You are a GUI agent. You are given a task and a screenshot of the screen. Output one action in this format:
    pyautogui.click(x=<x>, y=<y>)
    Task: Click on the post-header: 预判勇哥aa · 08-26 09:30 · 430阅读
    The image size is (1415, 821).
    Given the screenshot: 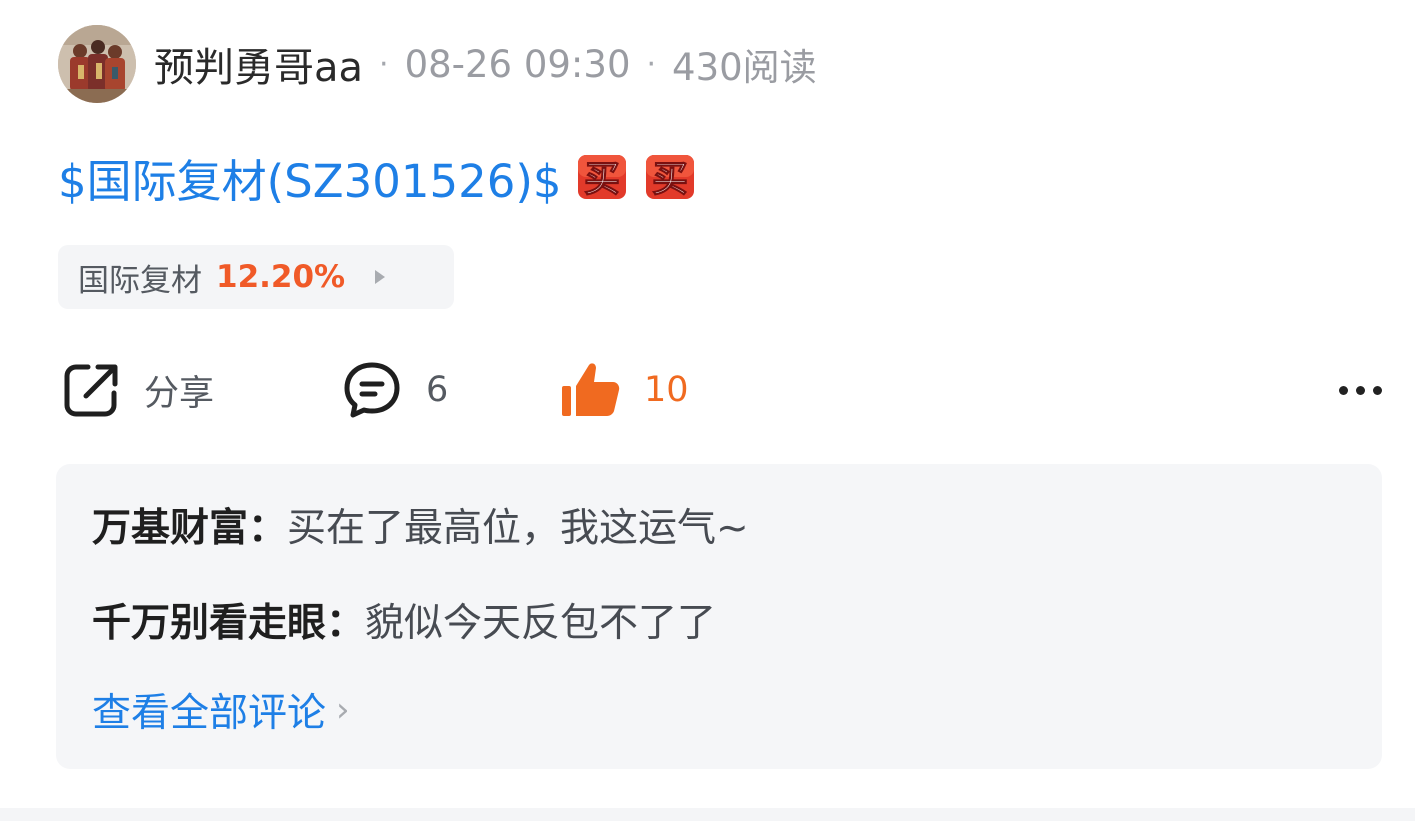 What is the action you would take?
    pyautogui.click(x=437, y=64)
    